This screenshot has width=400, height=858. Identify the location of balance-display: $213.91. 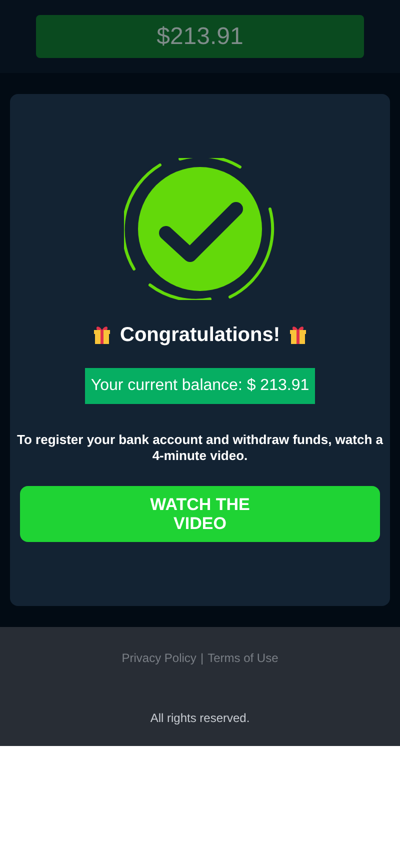
(200, 36).